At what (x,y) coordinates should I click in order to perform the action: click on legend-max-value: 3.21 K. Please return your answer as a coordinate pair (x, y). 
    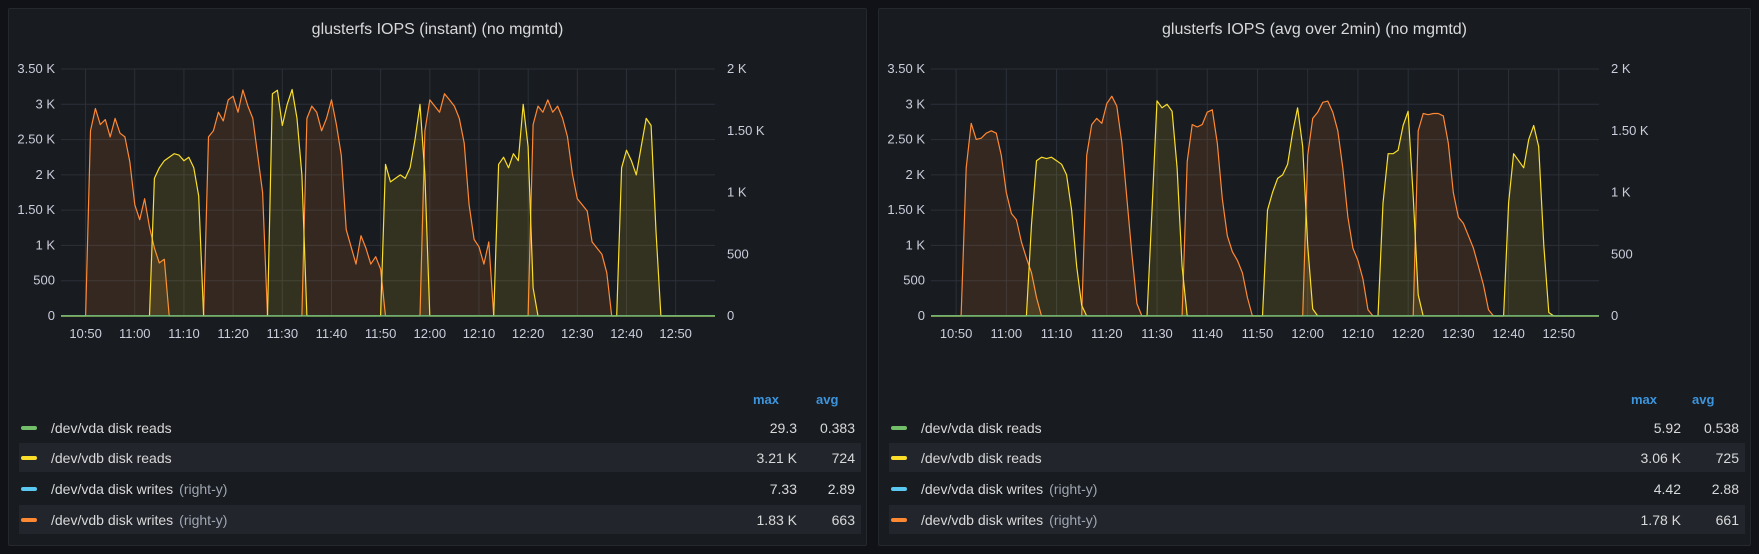
    Looking at the image, I should click on (776, 457).